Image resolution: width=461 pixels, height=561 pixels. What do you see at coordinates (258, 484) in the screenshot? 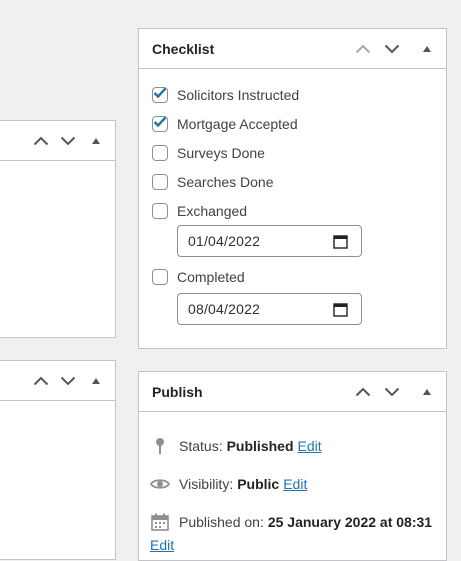
I see `visibility-value: Public` at bounding box center [258, 484].